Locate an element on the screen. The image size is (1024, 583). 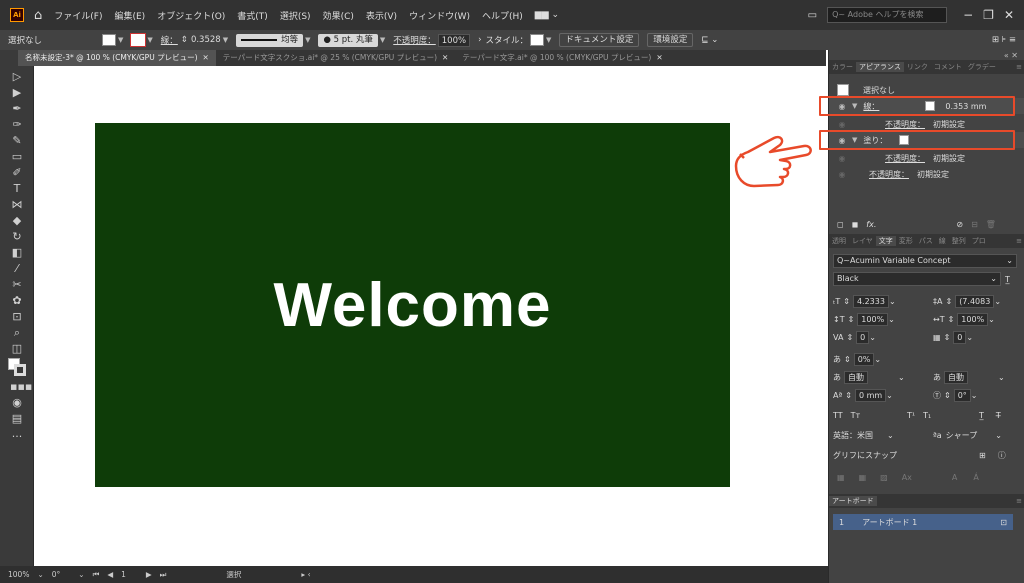
next-page-icon: ▶ is located at coordinates (149, 574).